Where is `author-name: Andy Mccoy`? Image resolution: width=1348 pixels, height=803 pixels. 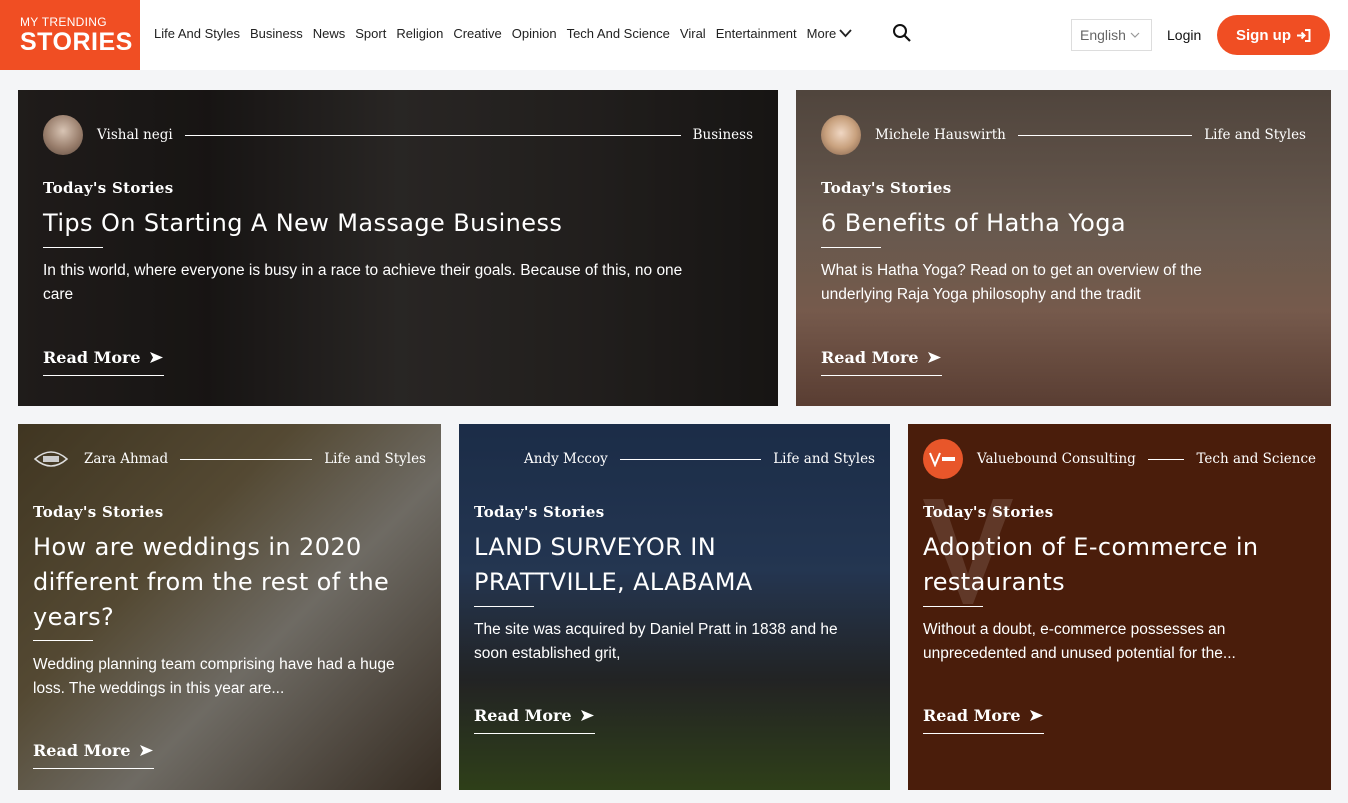 author-name: Andy Mccoy is located at coordinates (566, 459).